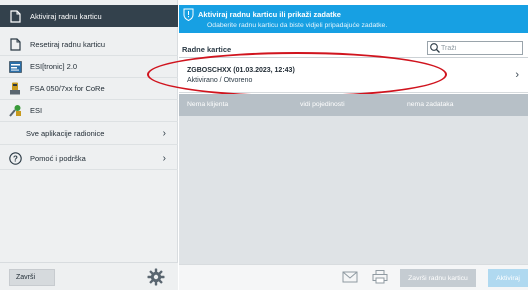  Describe the element at coordinates (438, 278) in the screenshot. I see `finish-job-card-button: Završi radnu karticu` at that location.